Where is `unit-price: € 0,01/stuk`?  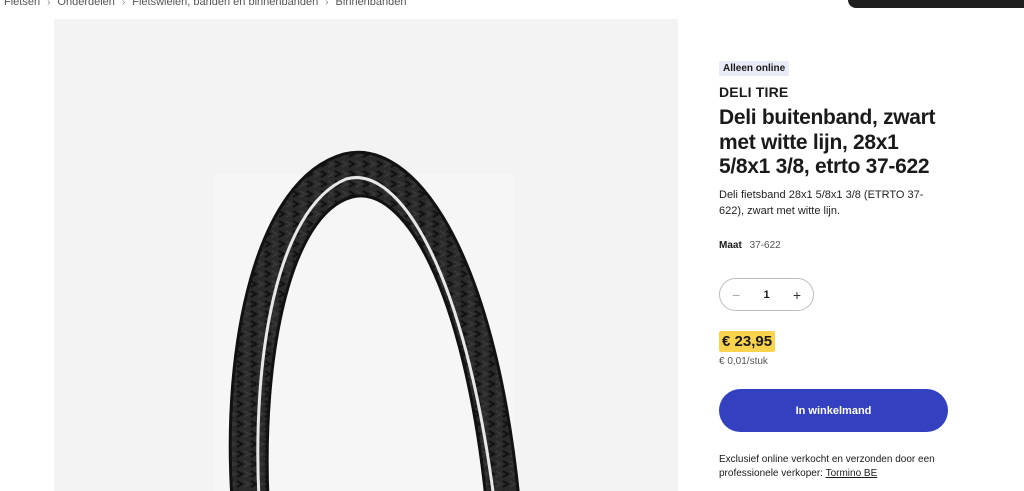
unit-price: € 0,01/stuk is located at coordinates (743, 361).